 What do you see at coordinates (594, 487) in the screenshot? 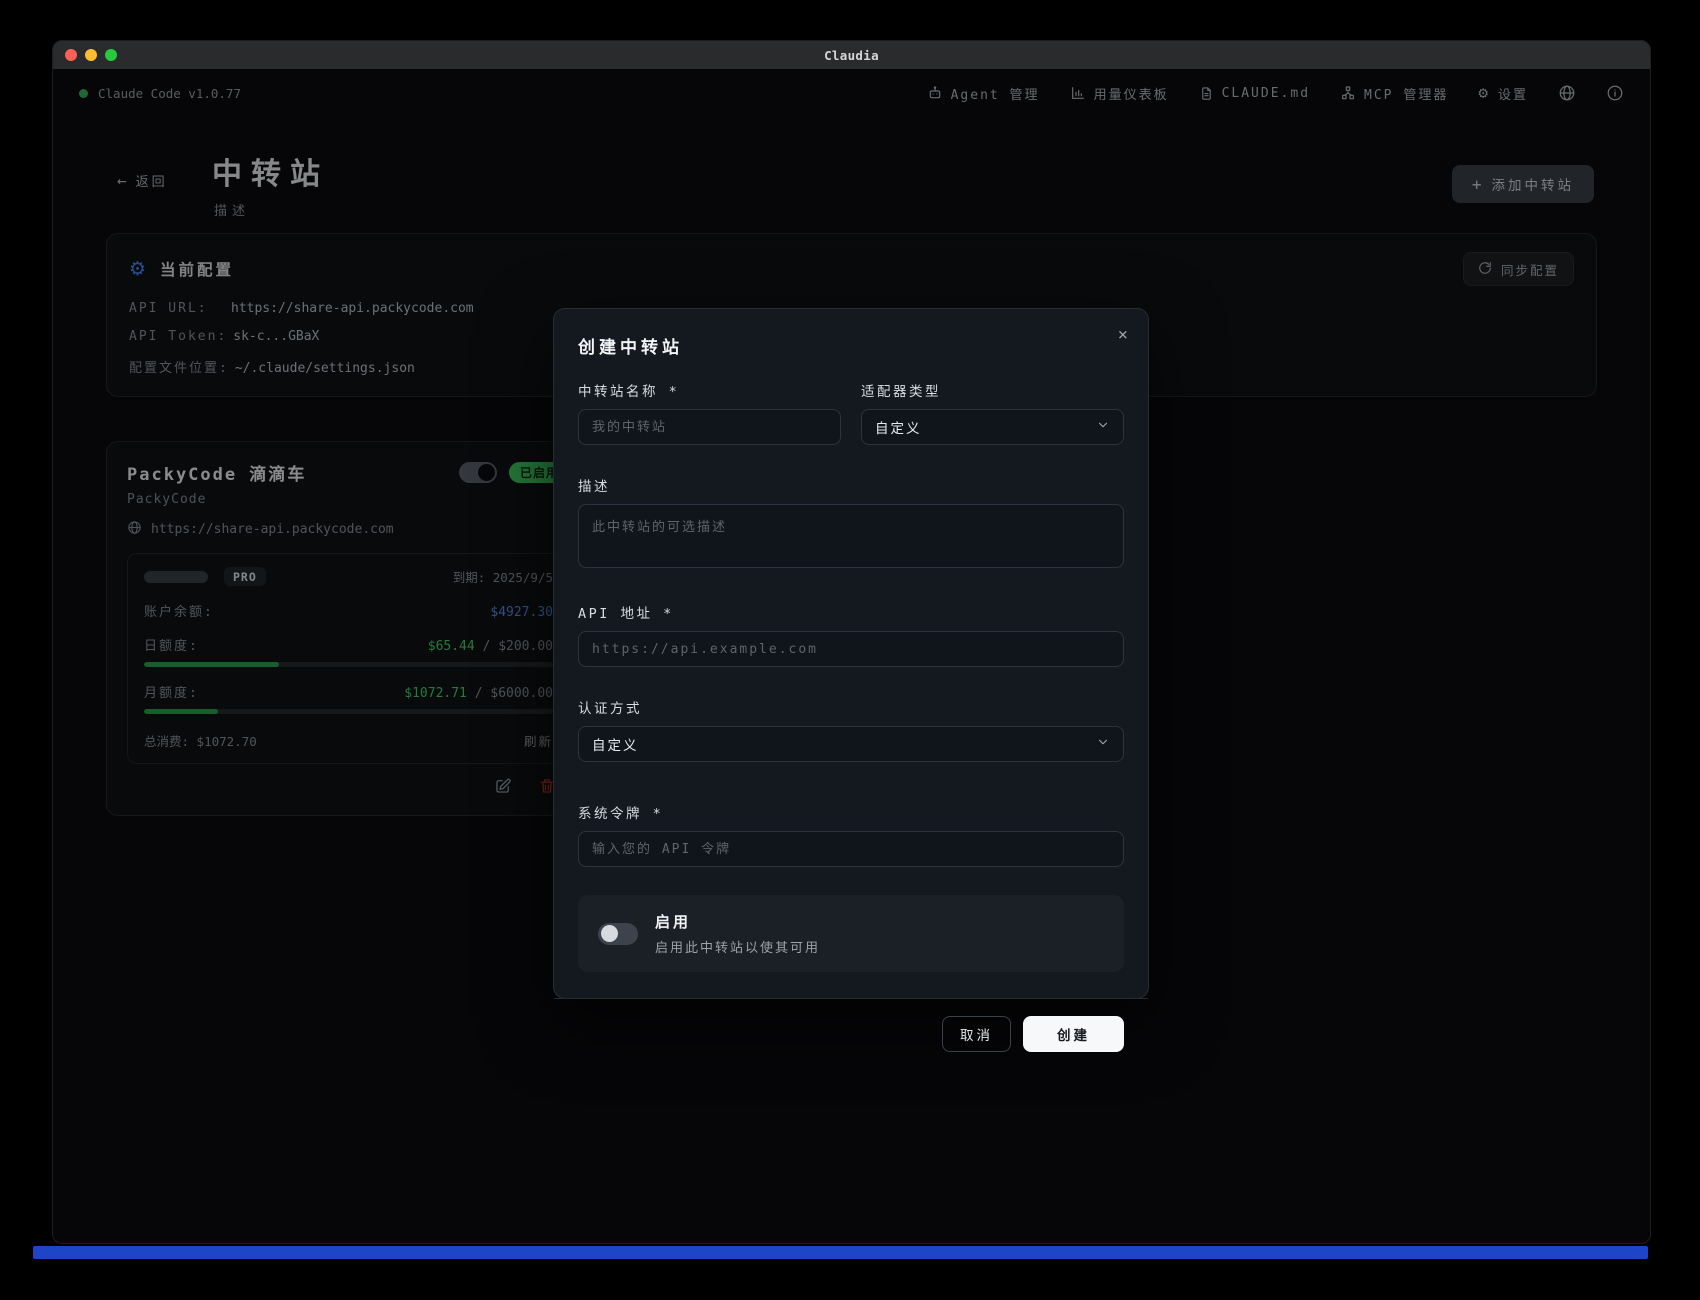
I see `description-label: 描述` at bounding box center [594, 487].